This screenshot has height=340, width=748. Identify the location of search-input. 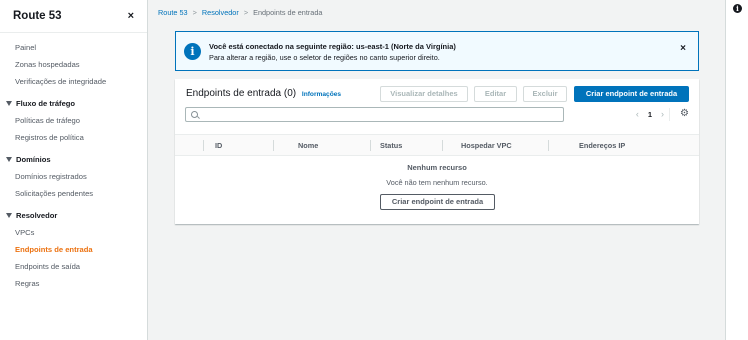
(379, 114).